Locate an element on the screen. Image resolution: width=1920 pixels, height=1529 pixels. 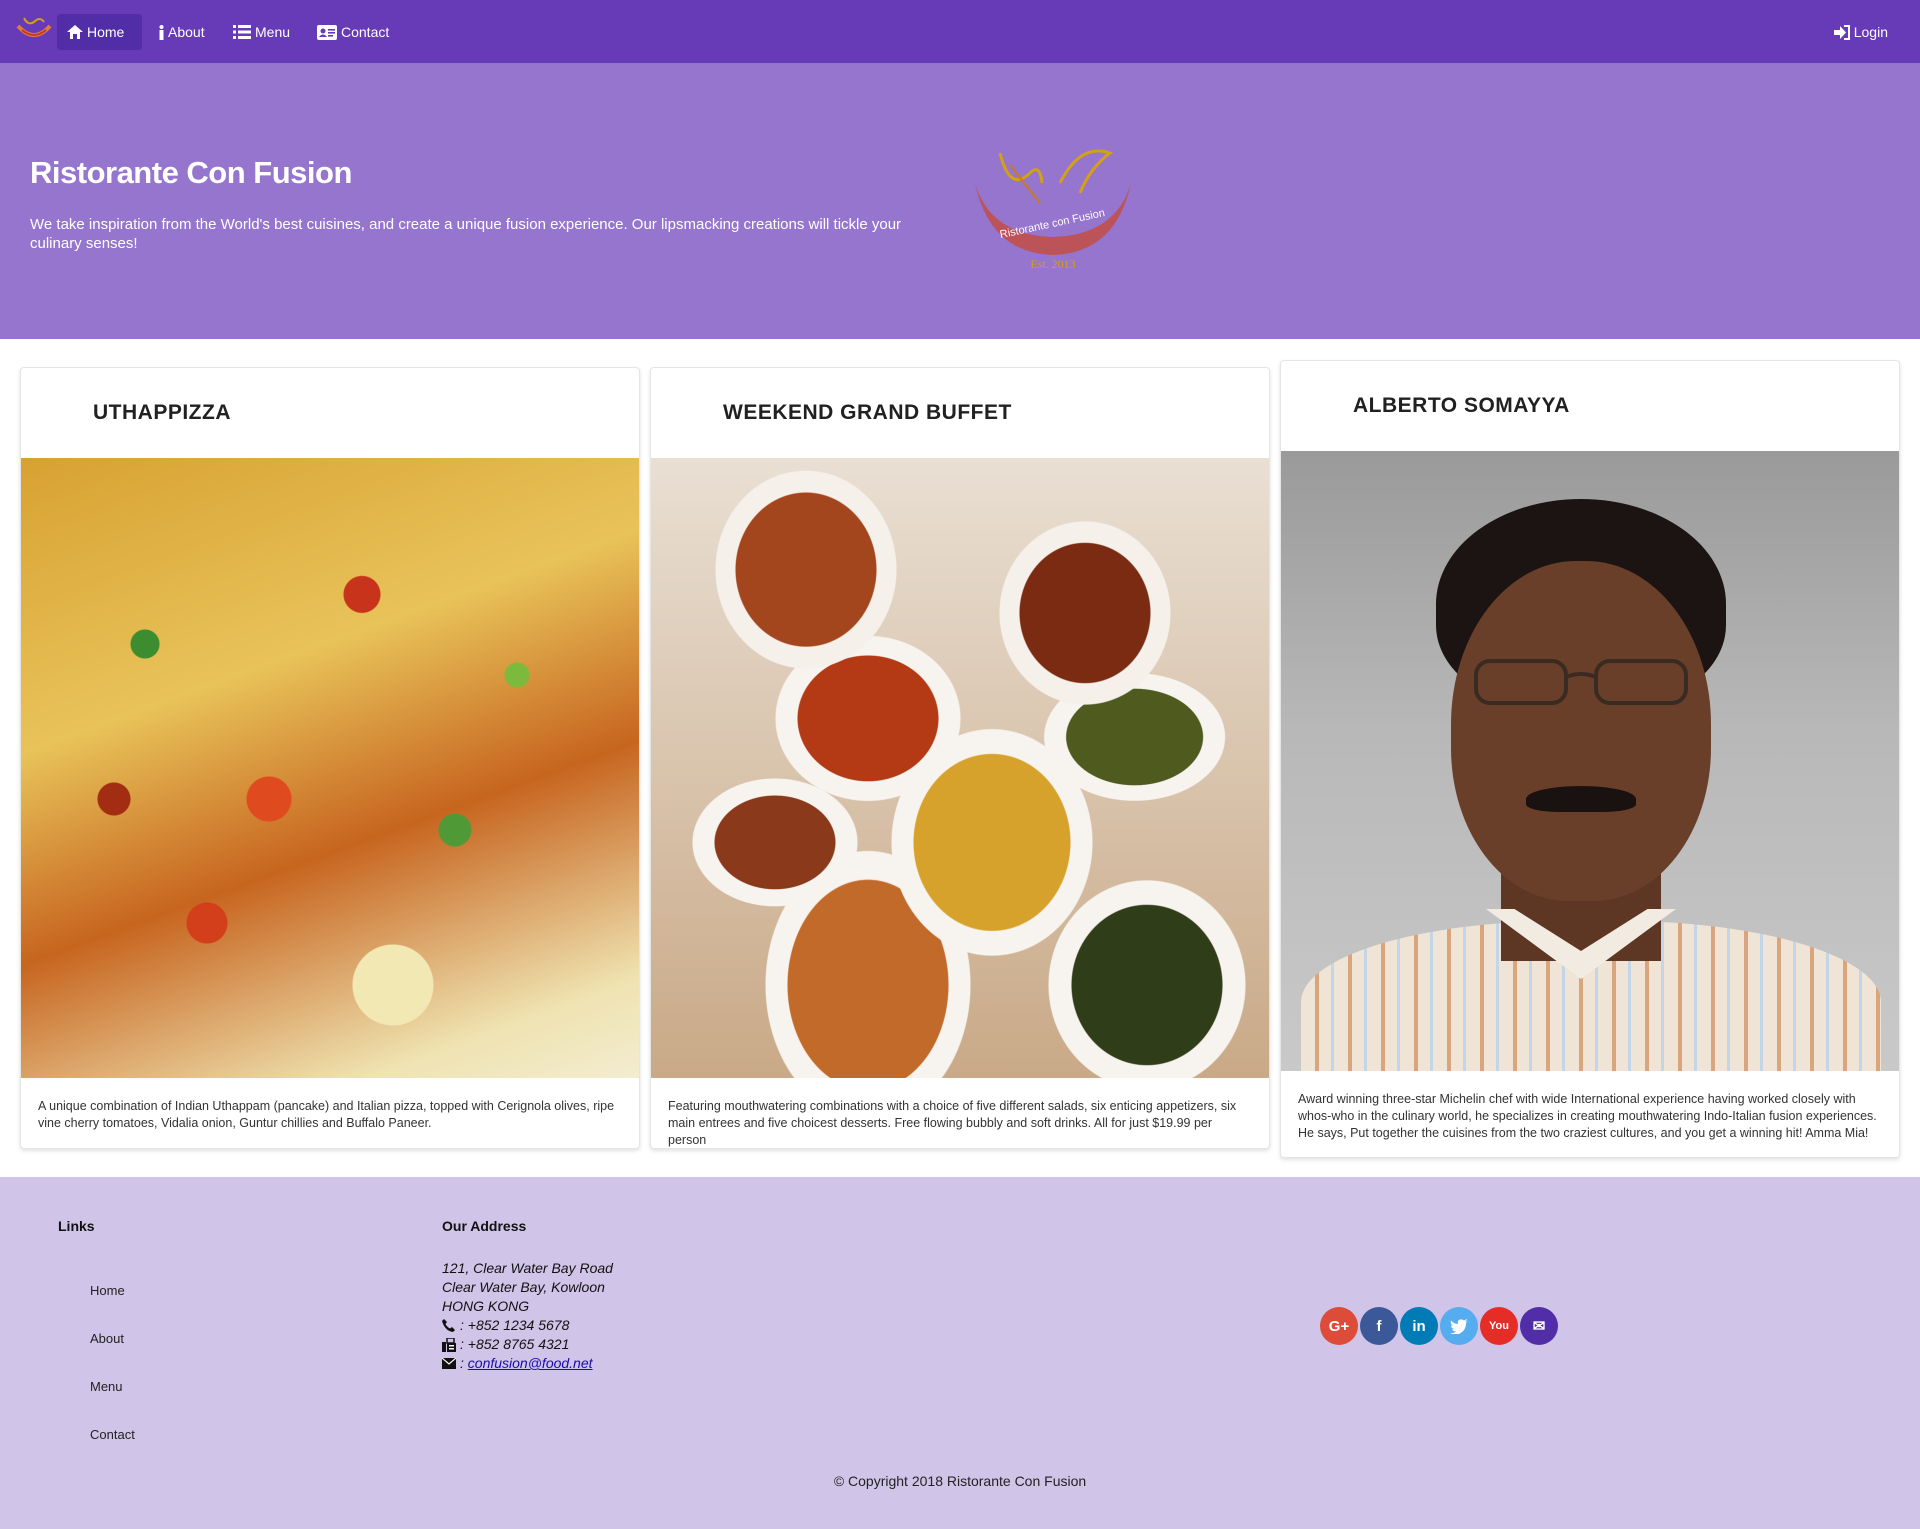
fax-text: : +852 8765 4321 is located at coordinates (515, 1344).